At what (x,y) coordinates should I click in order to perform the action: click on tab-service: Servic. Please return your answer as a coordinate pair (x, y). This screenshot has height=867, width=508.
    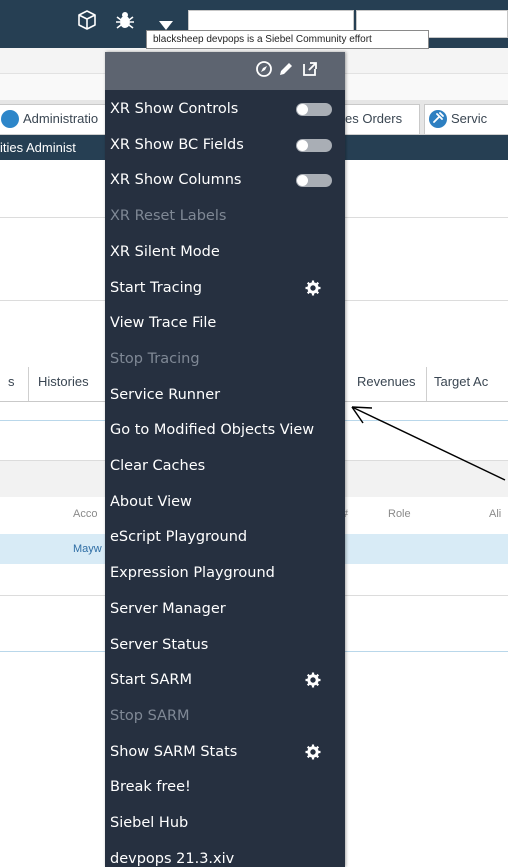
    Looking at the image, I should click on (466, 119).